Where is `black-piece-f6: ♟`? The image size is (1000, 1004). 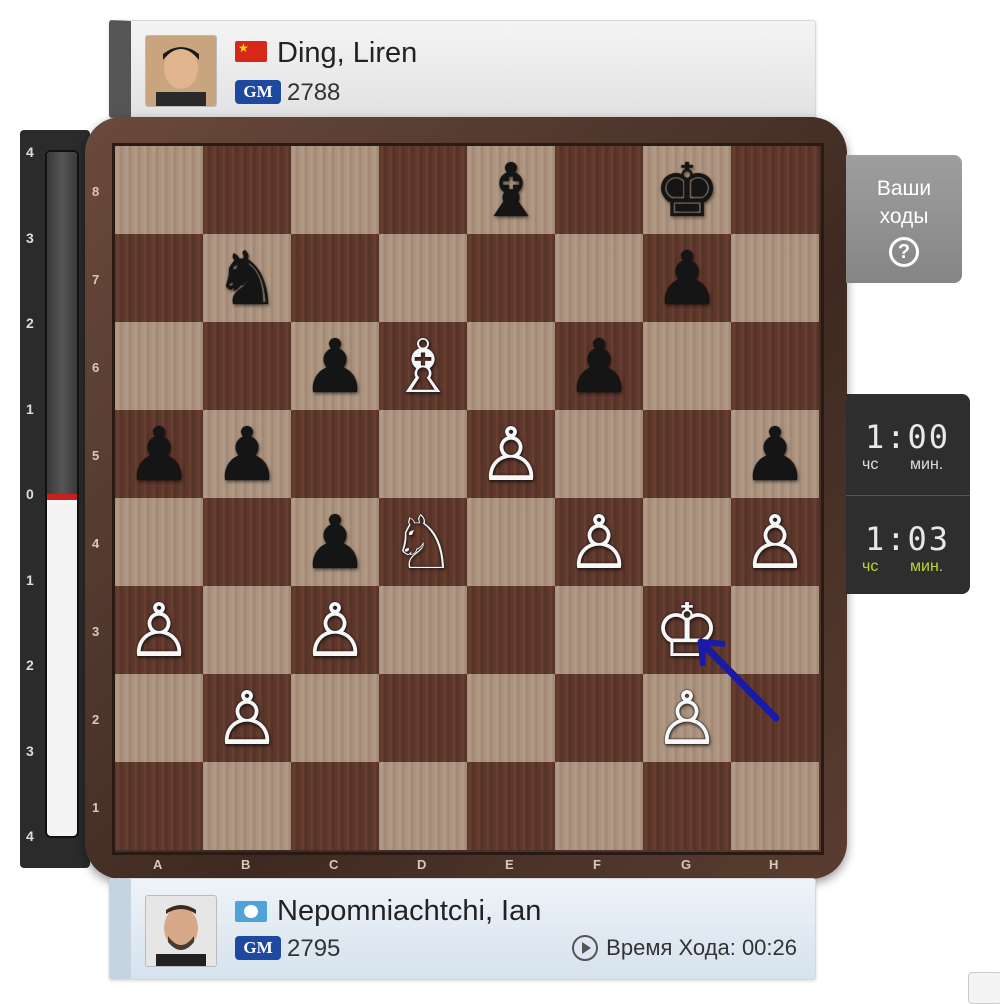 black-piece-f6: ♟ is located at coordinates (599, 366).